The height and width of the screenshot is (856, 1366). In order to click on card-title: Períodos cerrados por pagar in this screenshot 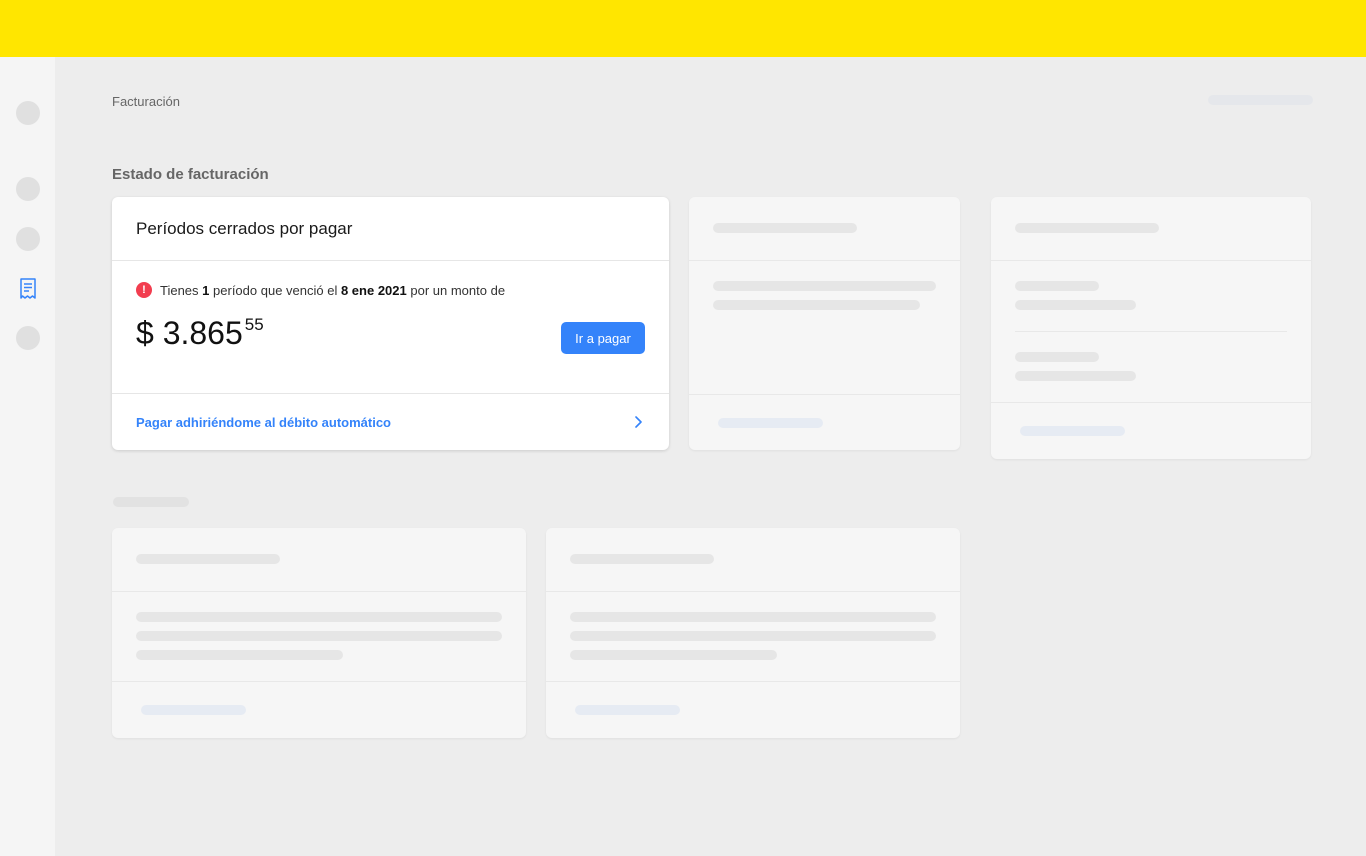, I will do `click(390, 229)`.